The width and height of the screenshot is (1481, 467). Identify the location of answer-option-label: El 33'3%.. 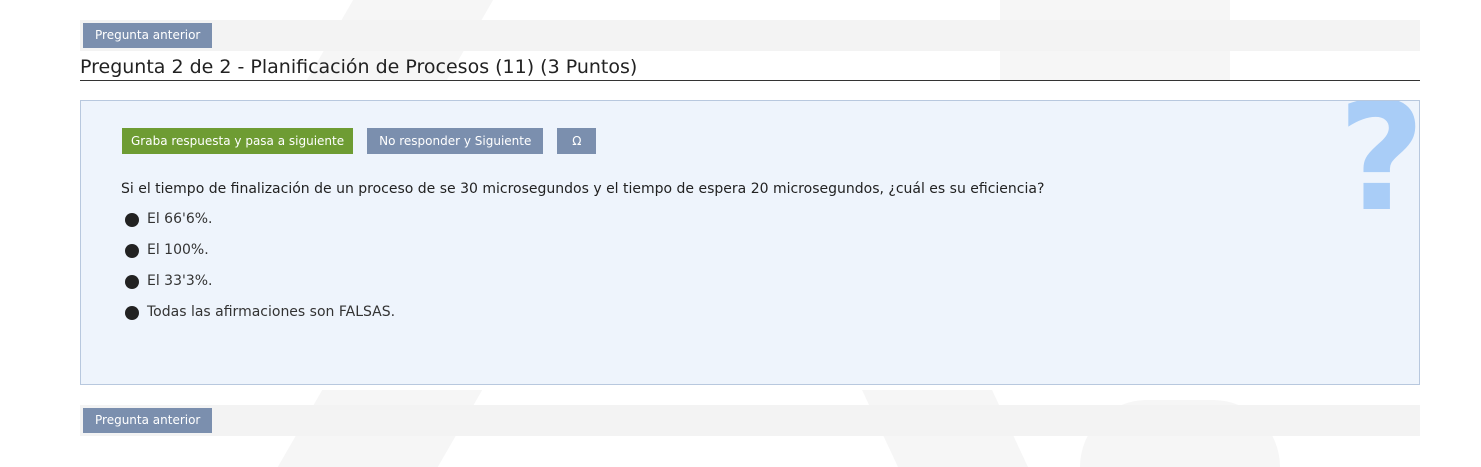
(180, 280).